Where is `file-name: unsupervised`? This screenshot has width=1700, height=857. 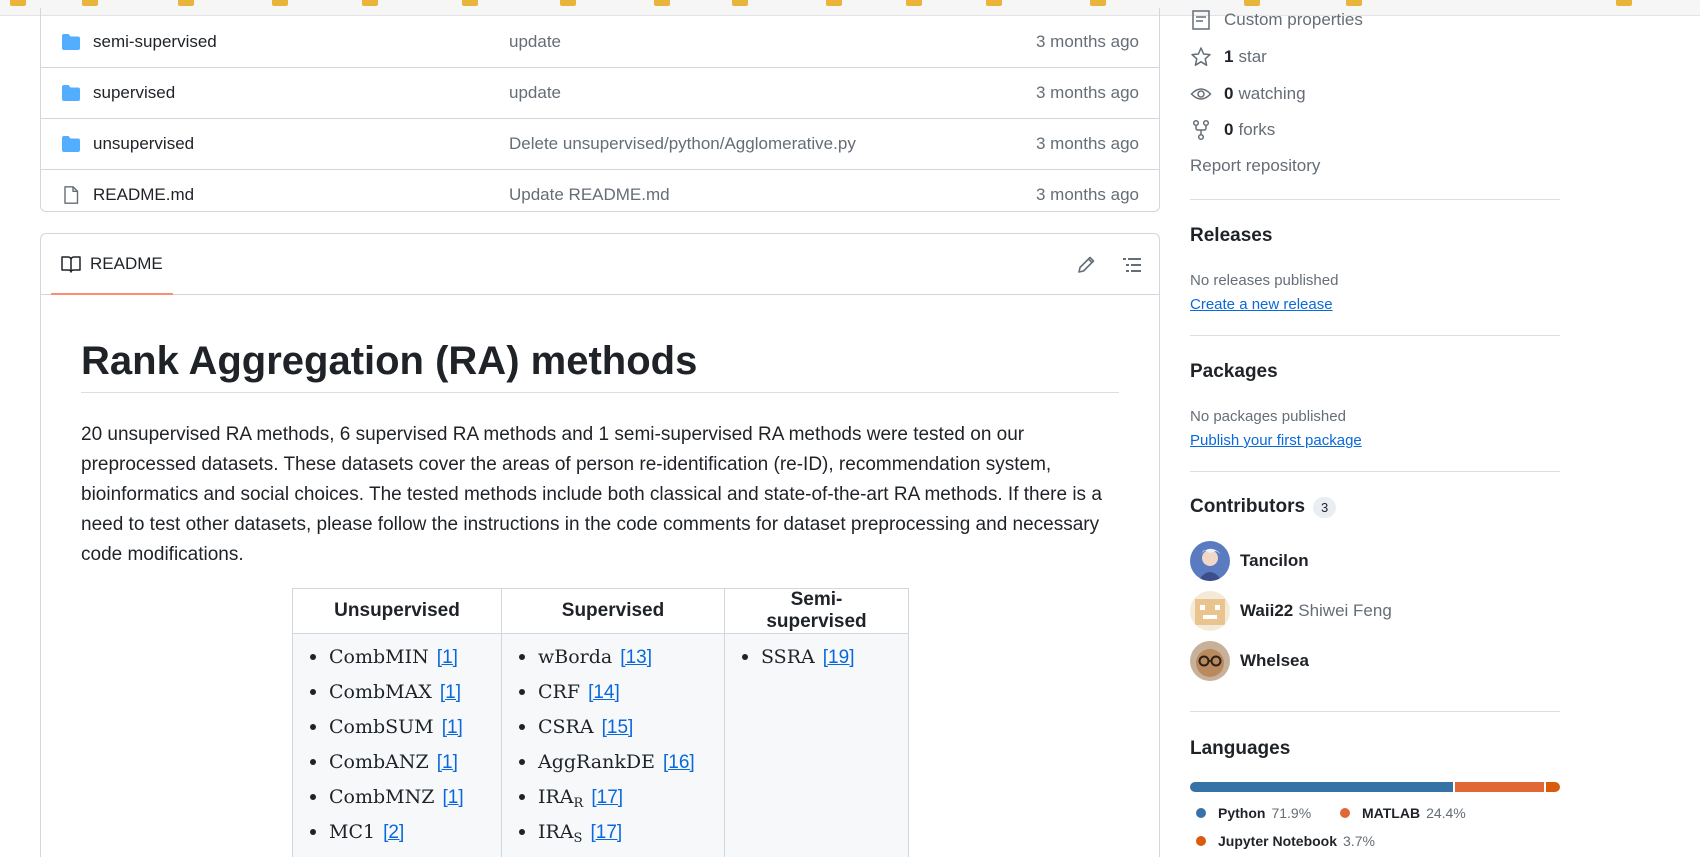 file-name: unsupervised is located at coordinates (143, 144).